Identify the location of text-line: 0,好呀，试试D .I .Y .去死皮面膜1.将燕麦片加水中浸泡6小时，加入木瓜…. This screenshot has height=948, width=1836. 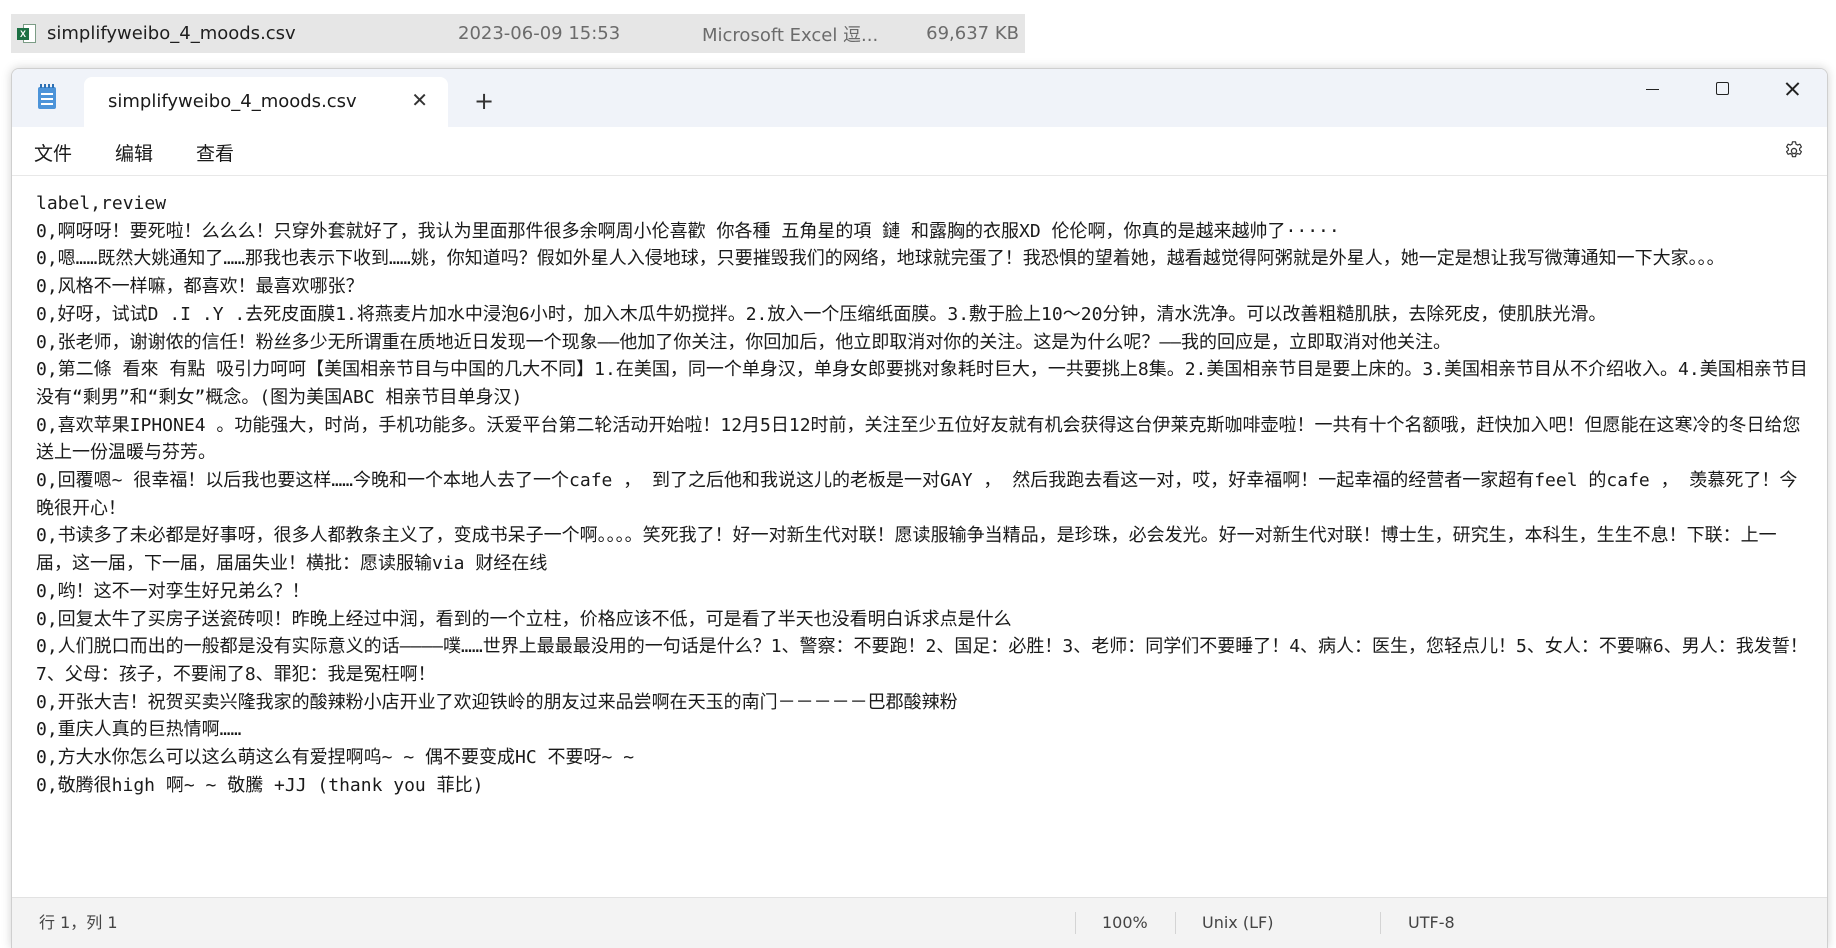
(821, 314).